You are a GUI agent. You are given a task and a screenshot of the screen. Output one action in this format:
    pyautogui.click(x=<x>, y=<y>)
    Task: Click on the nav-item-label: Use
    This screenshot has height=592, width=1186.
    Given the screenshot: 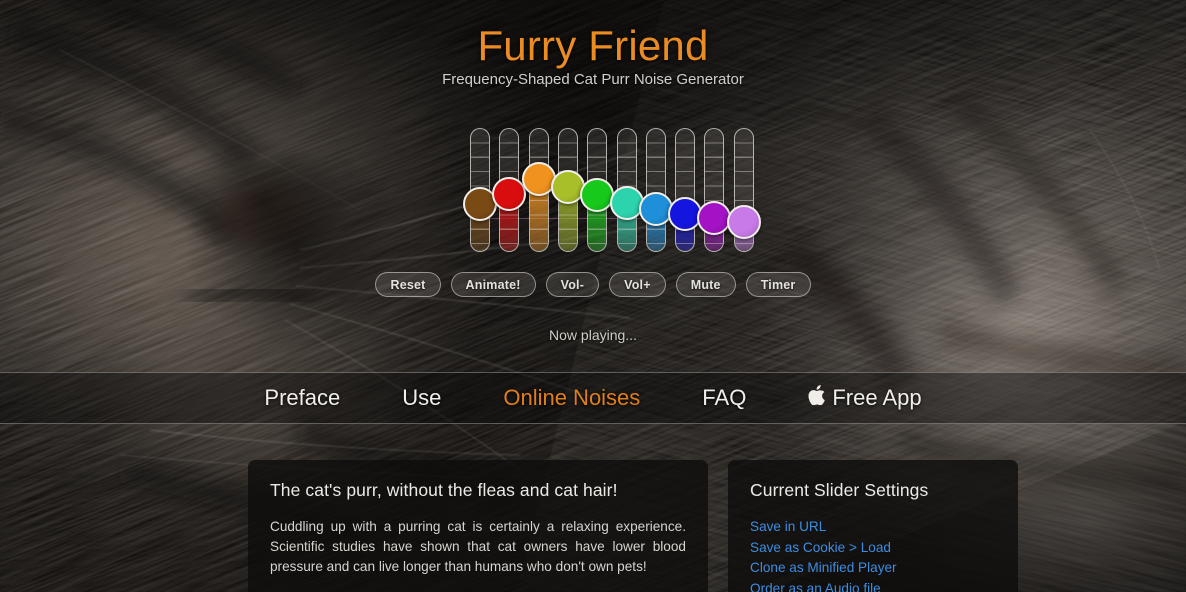 What is the action you would take?
    pyautogui.click(x=422, y=397)
    